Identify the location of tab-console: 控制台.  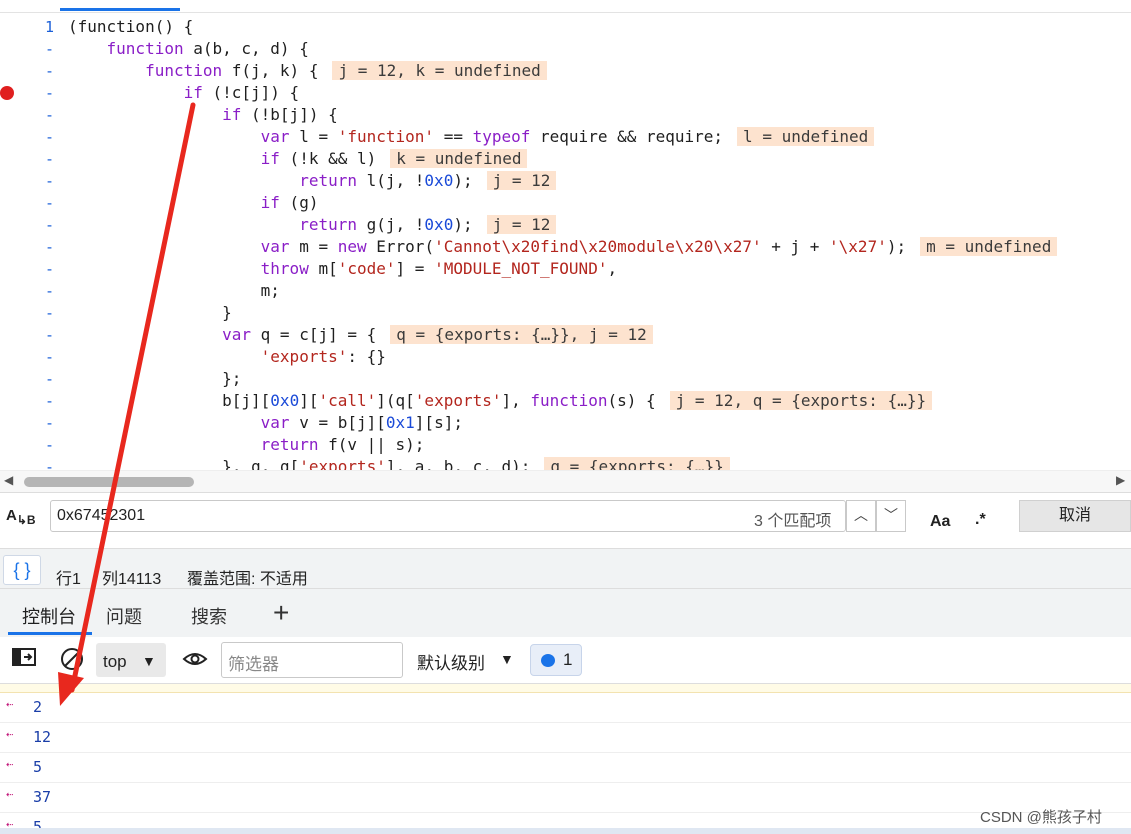
(49, 616).